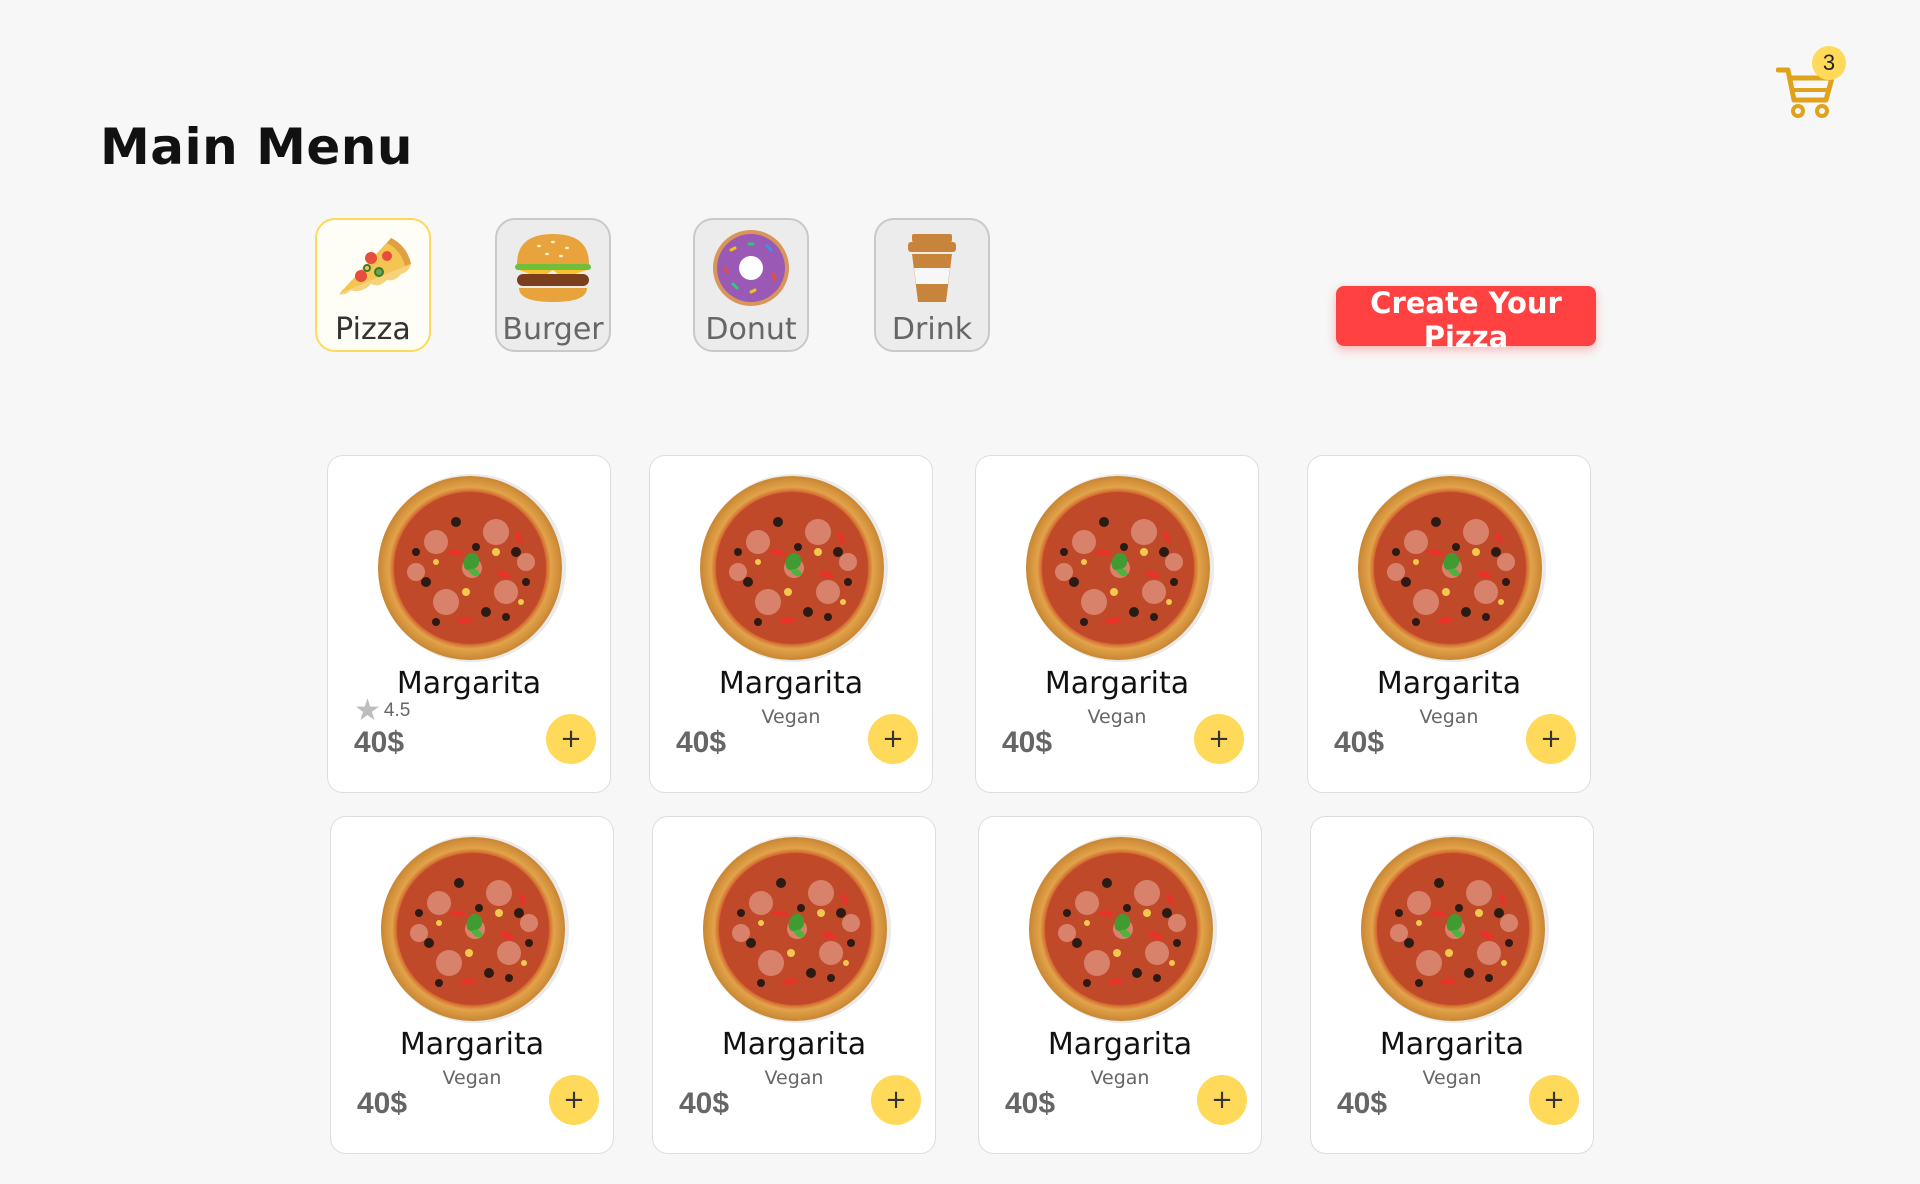 Image resolution: width=1920 pixels, height=1184 pixels. I want to click on page-title: Main Menu, so click(256, 147).